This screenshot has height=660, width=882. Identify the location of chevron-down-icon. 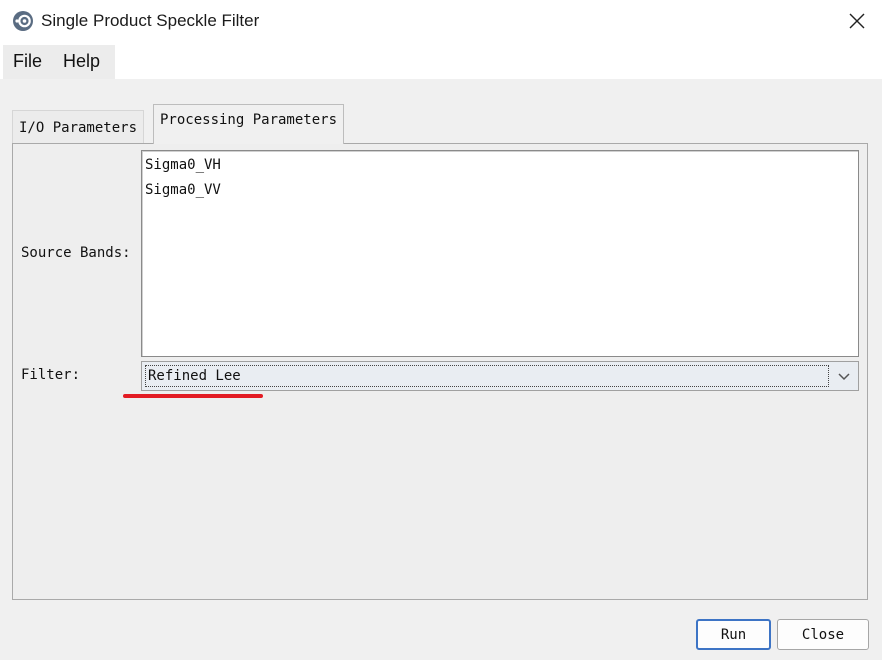
(844, 376).